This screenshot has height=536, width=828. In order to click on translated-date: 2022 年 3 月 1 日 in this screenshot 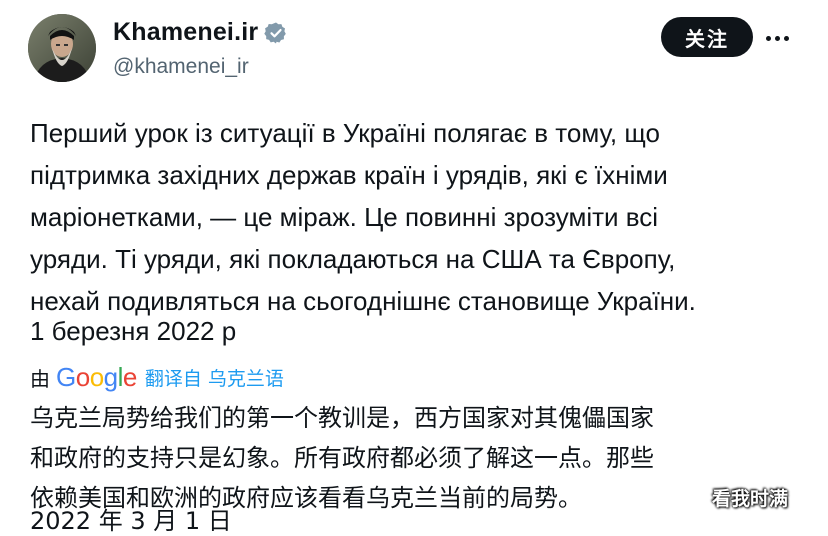, I will do `click(131, 521)`.